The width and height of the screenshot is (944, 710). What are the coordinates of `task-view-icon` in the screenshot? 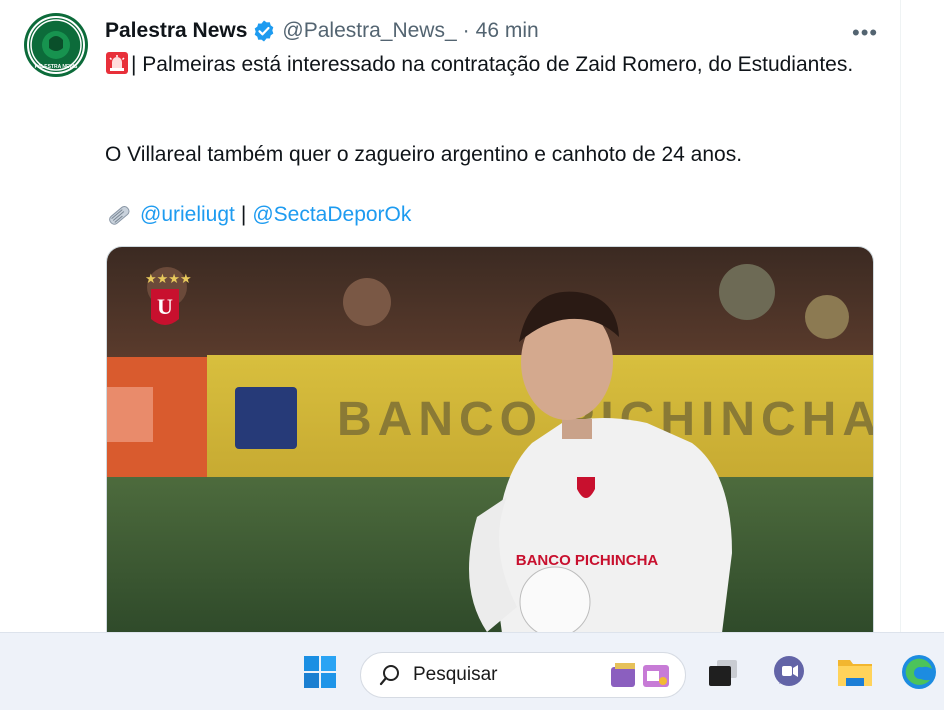 It's located at (723, 672).